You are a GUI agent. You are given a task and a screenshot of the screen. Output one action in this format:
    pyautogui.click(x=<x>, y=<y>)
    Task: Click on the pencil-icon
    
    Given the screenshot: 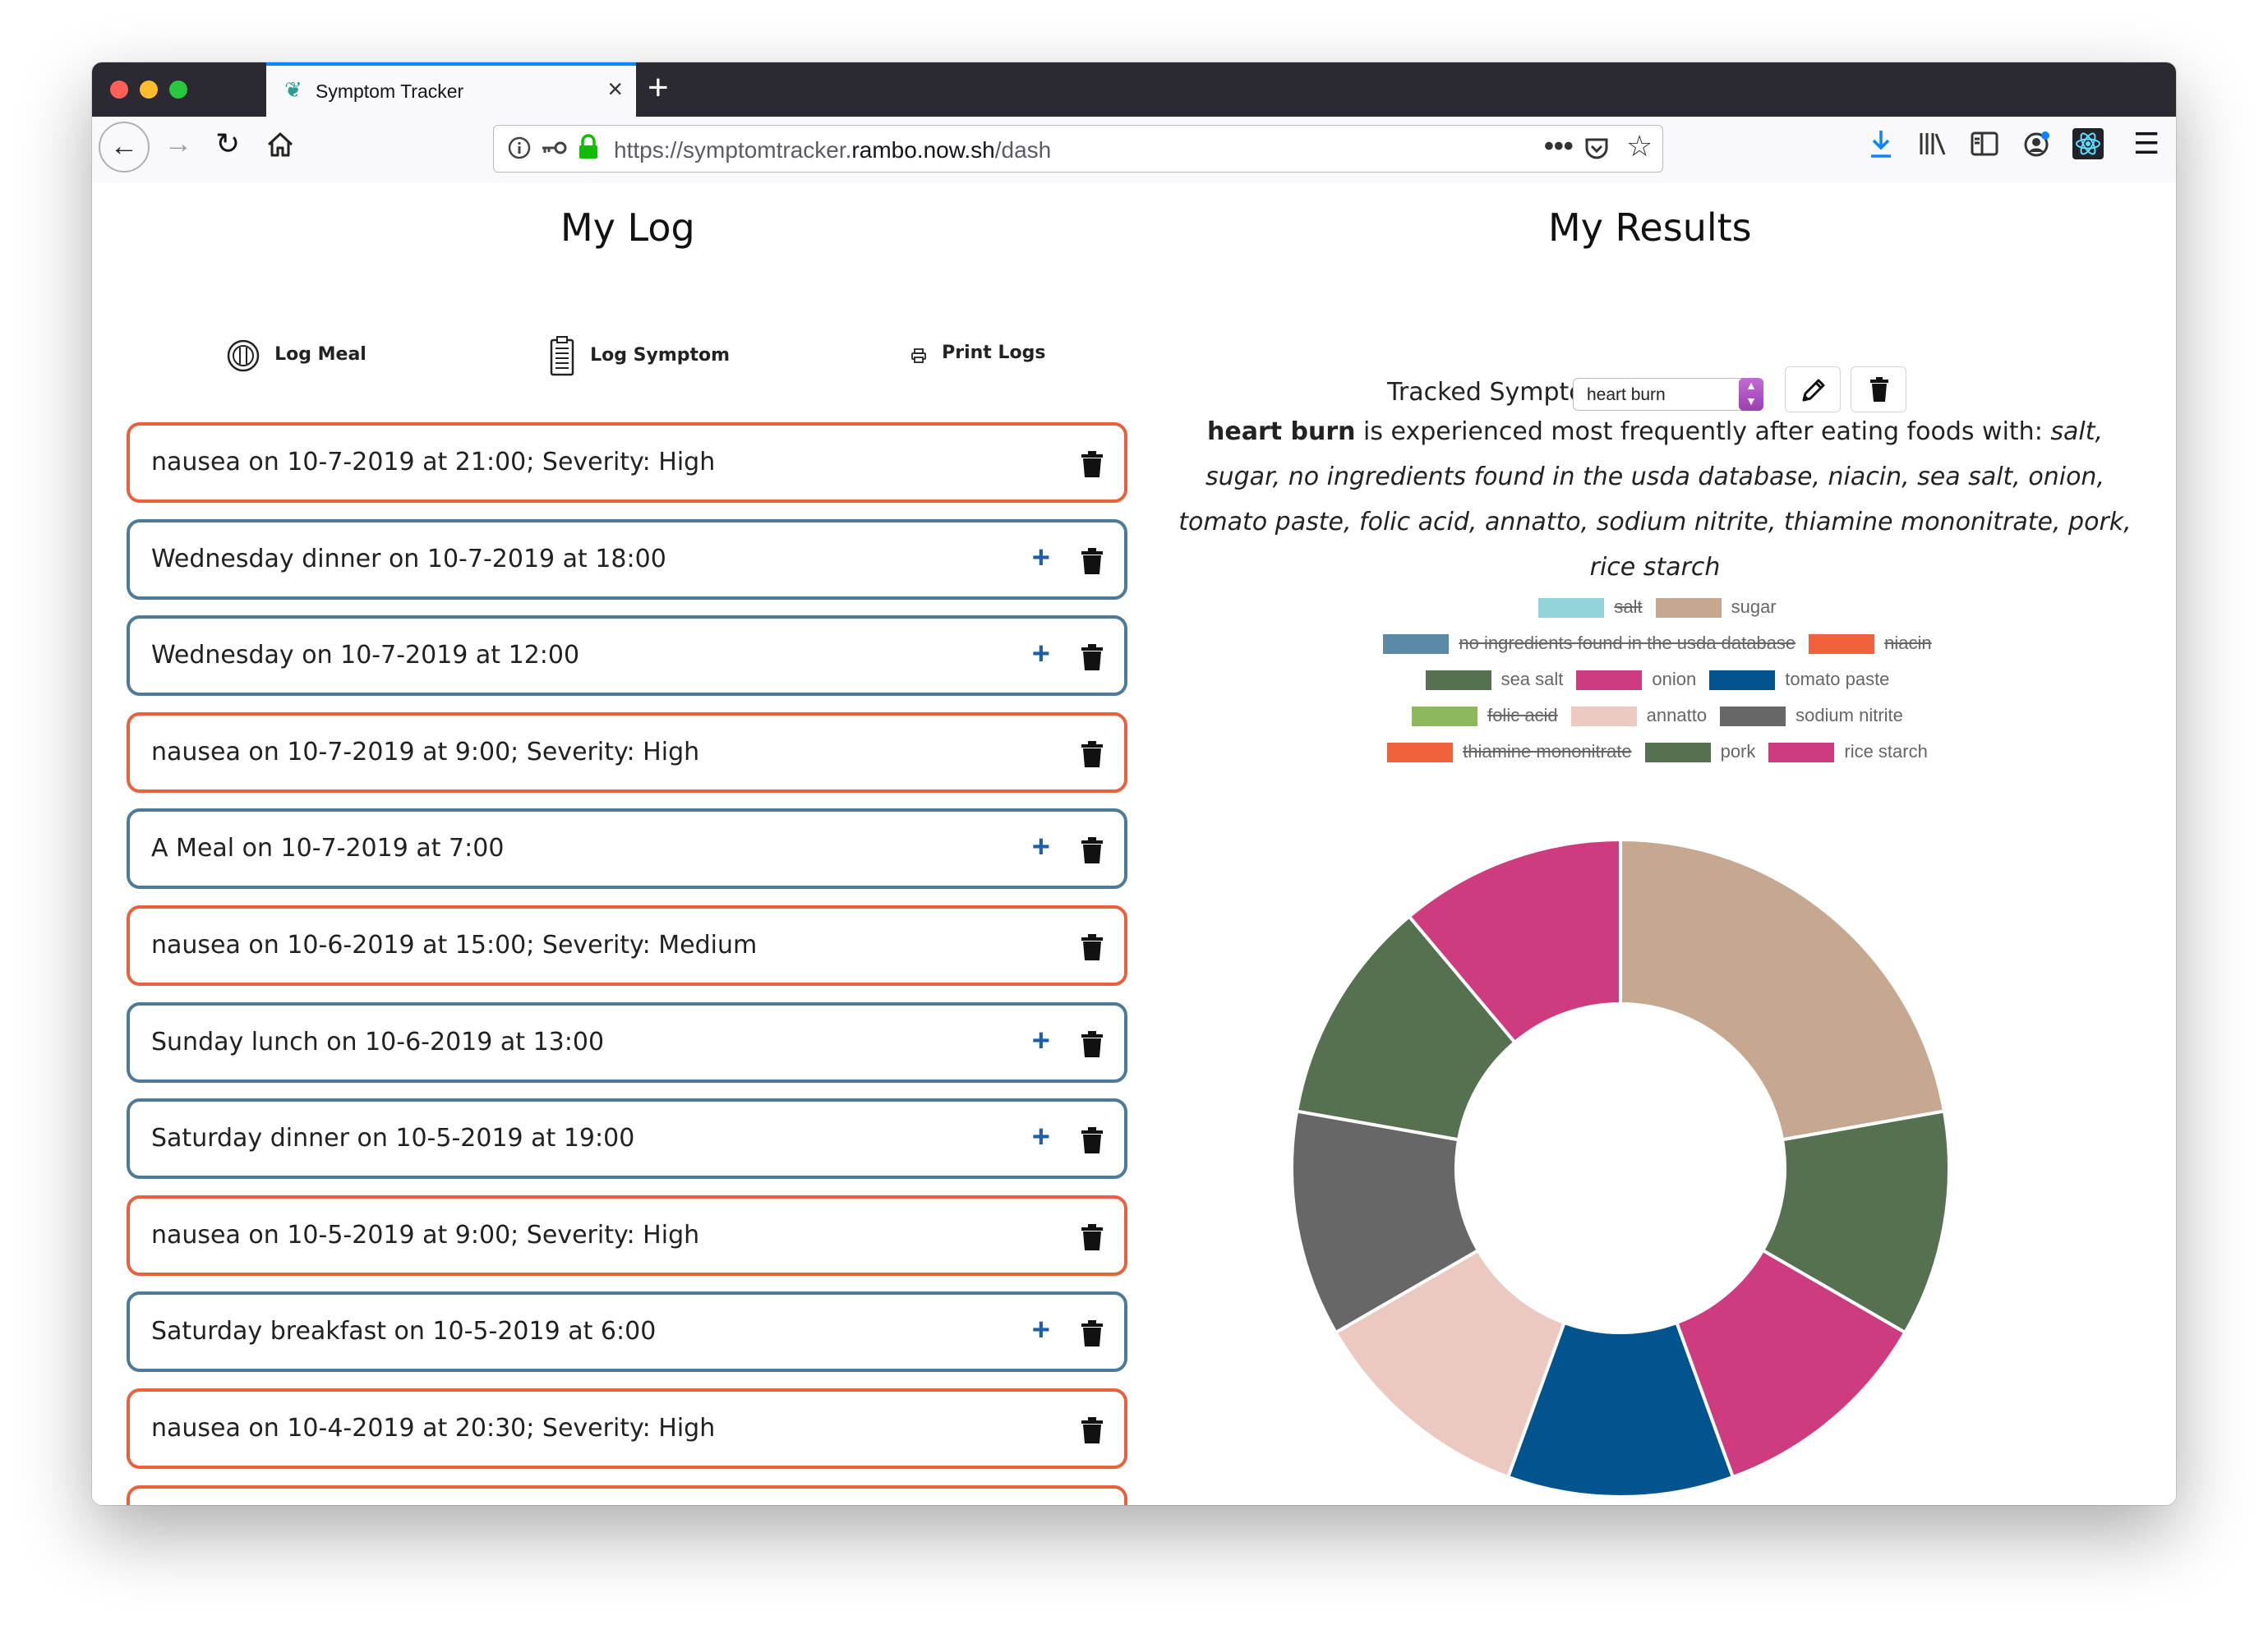 What is the action you would take?
    pyautogui.click(x=1813, y=390)
    